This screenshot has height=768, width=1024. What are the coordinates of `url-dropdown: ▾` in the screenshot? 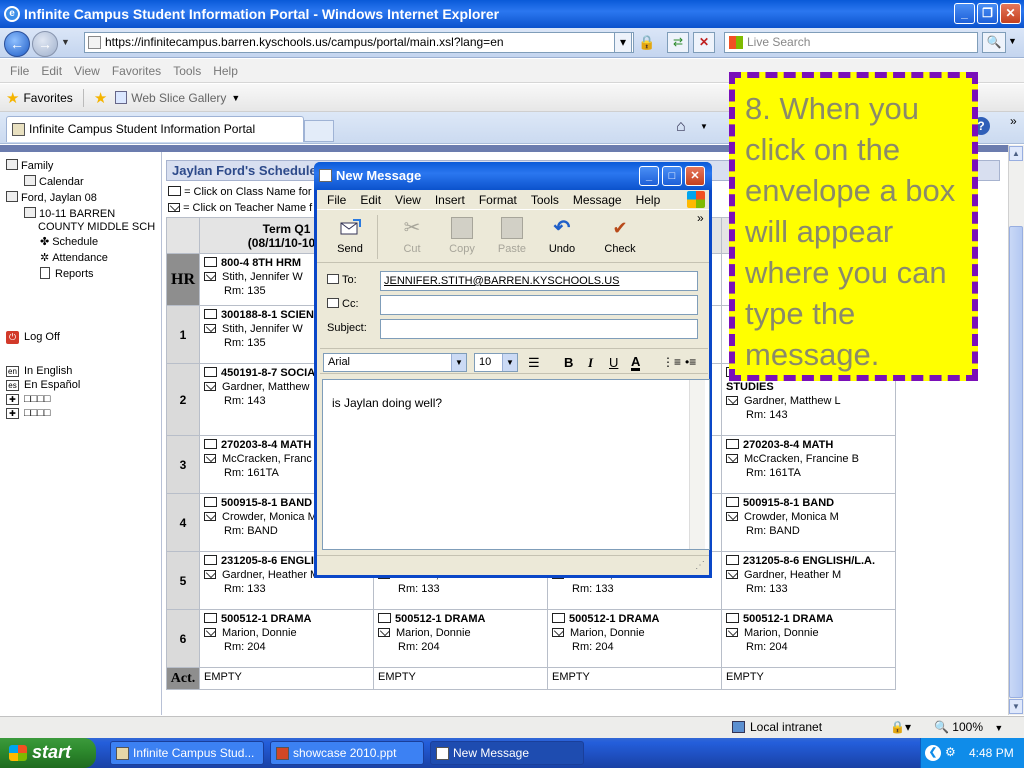 It's located at (623, 42).